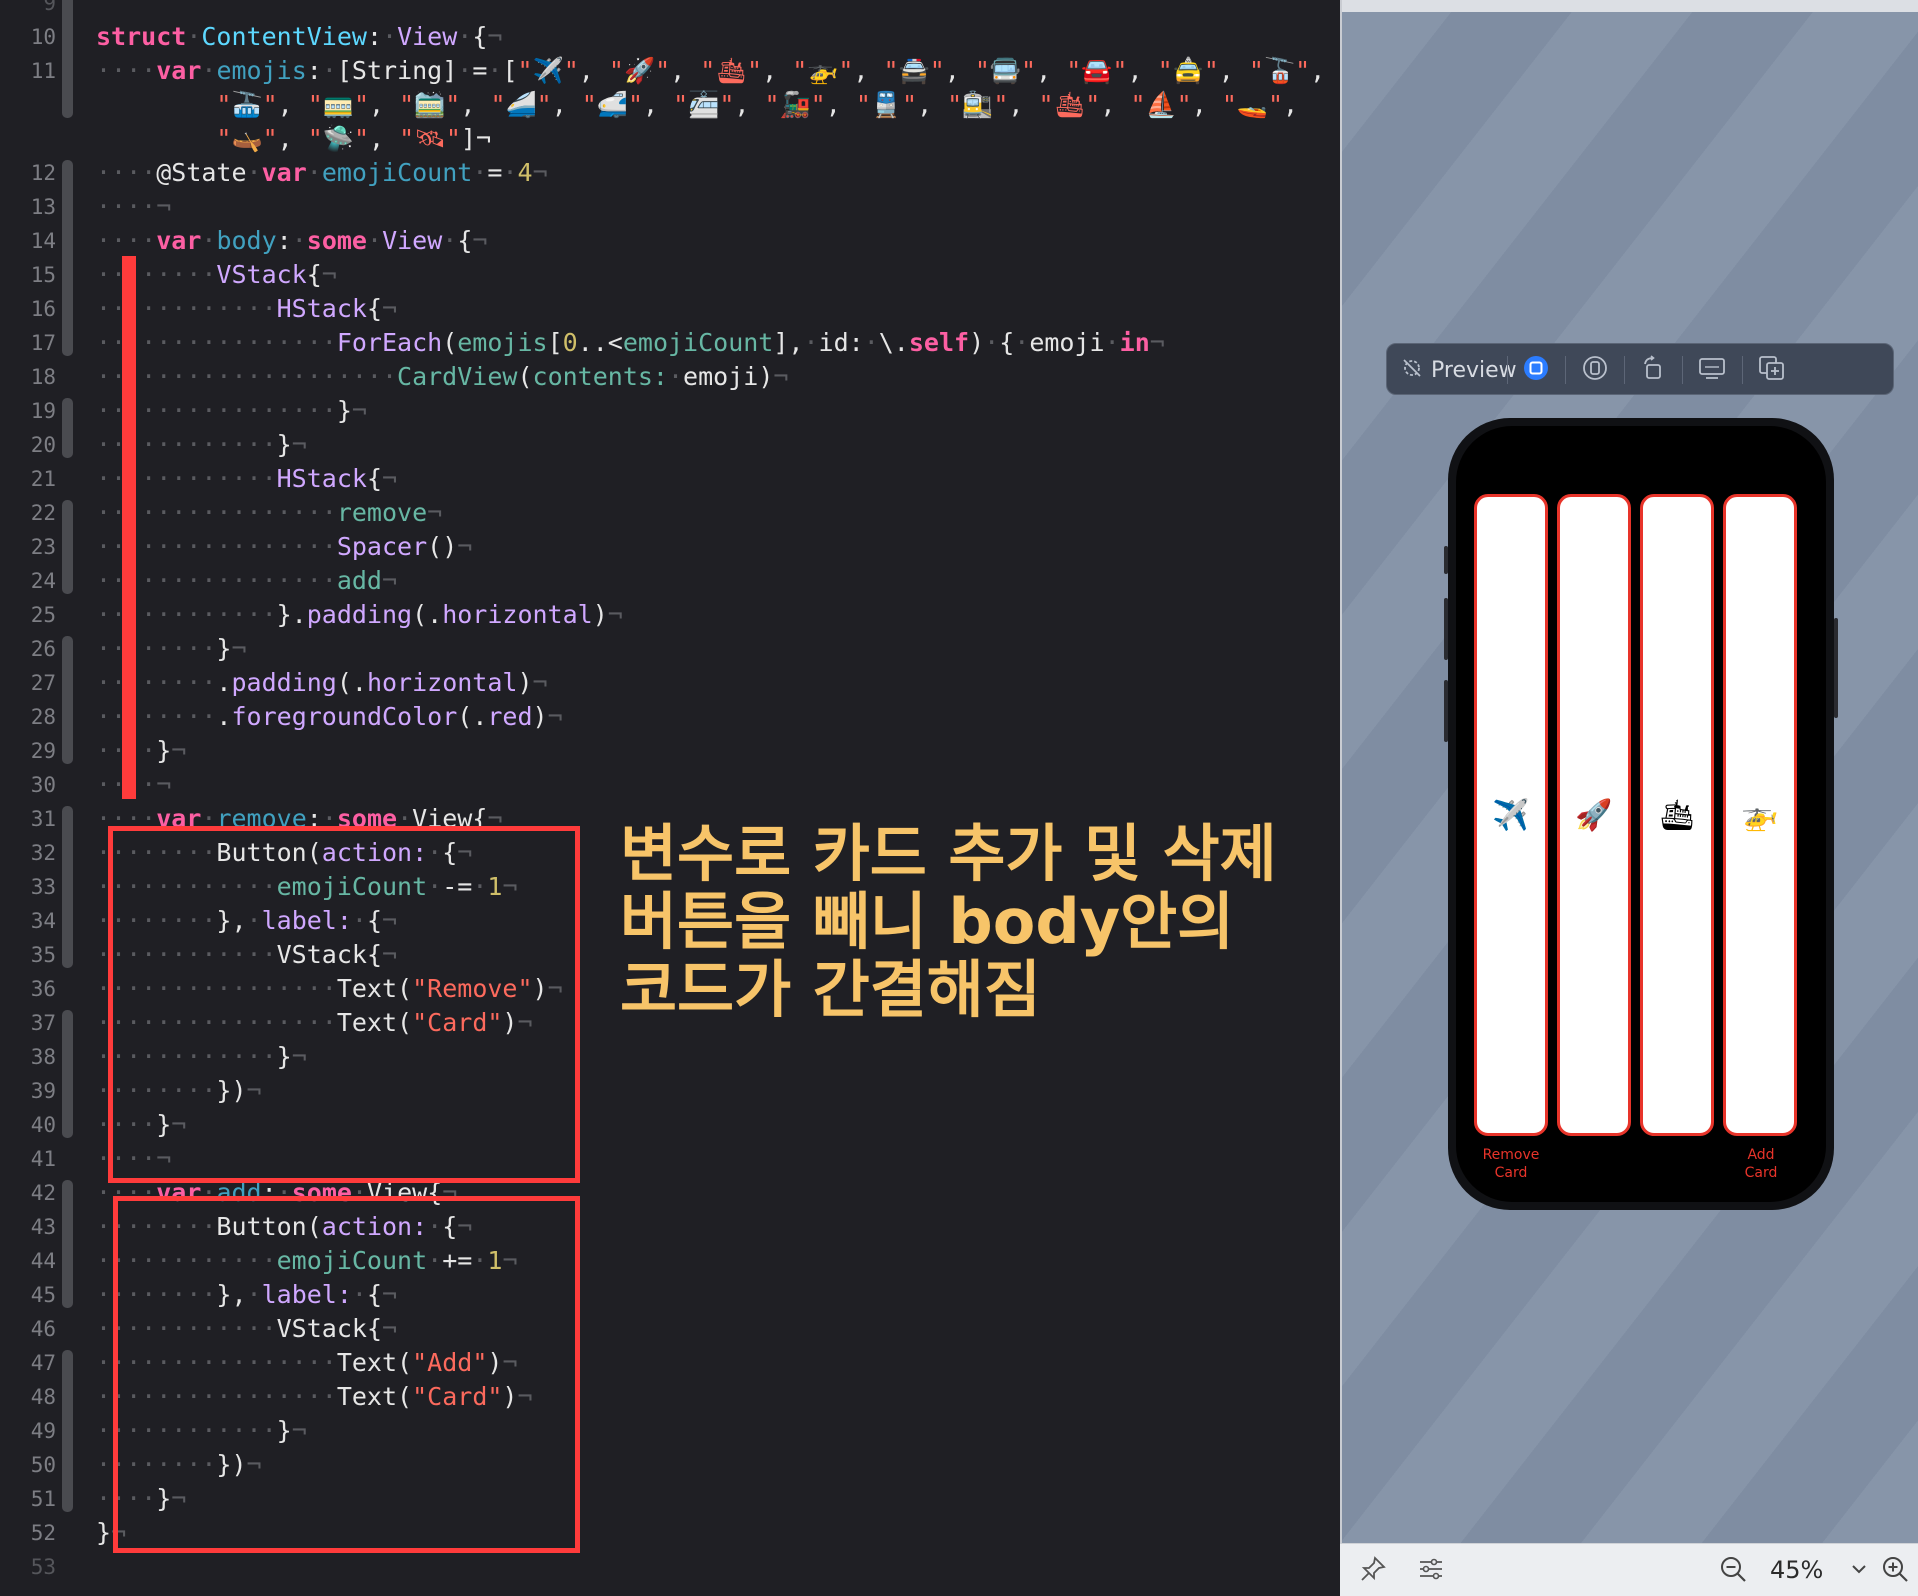 This screenshot has height=1596, width=1918. What do you see at coordinates (1629, 1569) in the screenshot?
I see `canvas-bottom-bar: 45%` at bounding box center [1629, 1569].